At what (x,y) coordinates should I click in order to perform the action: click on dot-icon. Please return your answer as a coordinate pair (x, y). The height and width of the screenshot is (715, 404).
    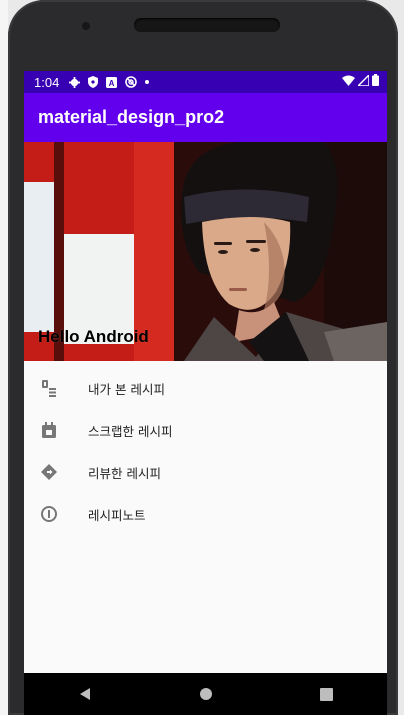
    Looking at the image, I should click on (147, 82).